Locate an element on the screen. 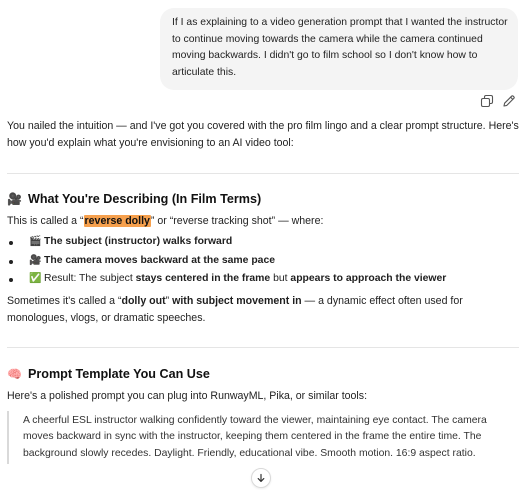 Image resolution: width=526 pixels, height=490 pixels. list-item: 🎬 The subject (instructor) walks forward is located at coordinates (263, 242).